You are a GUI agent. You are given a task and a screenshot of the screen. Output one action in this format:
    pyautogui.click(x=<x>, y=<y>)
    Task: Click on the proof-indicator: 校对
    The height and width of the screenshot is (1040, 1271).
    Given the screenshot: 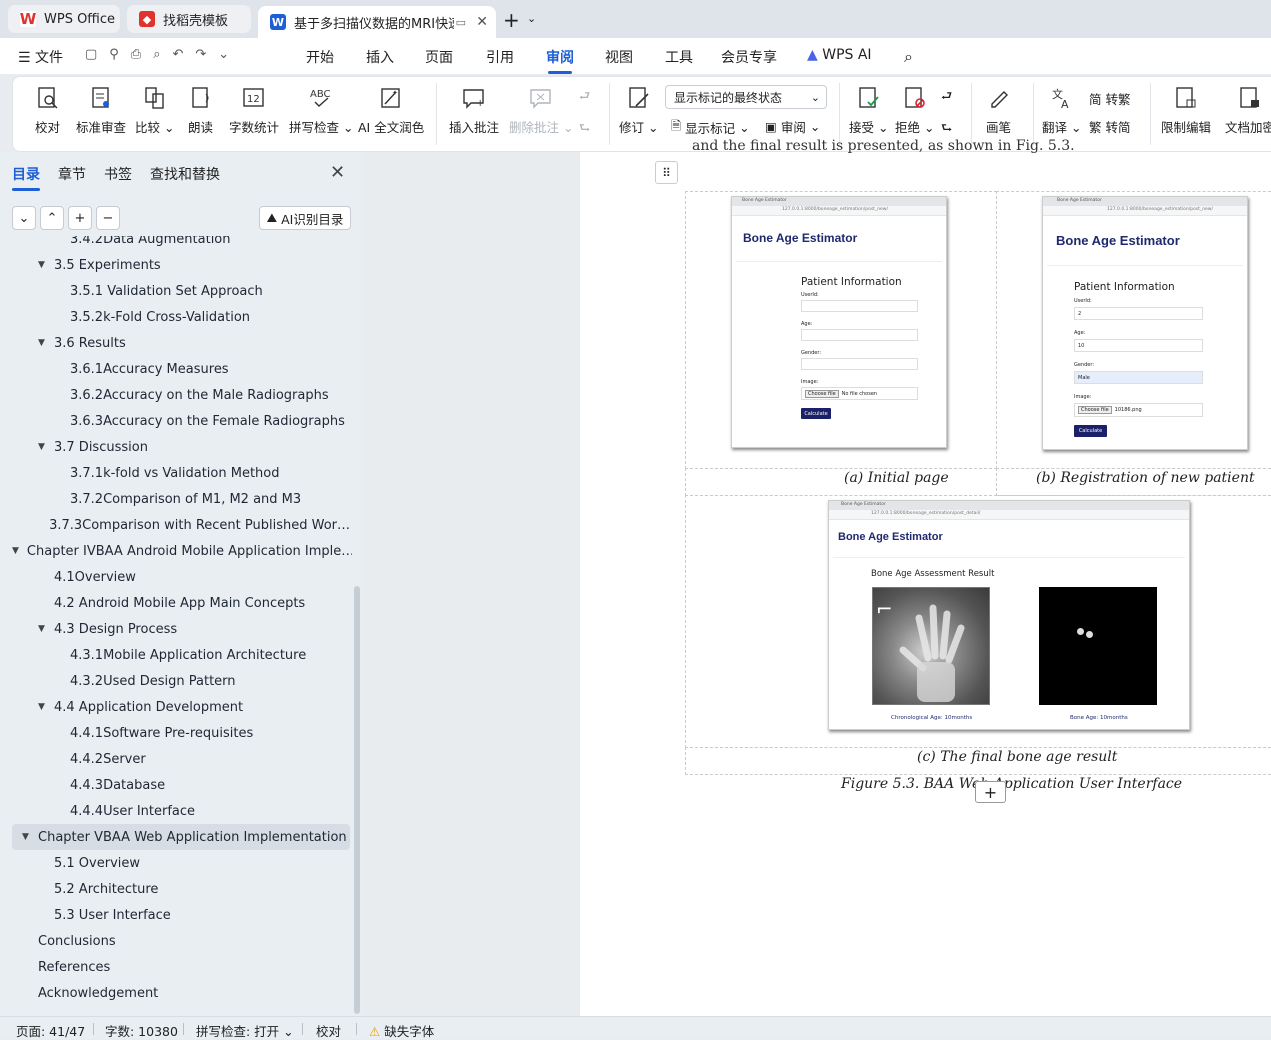 What is the action you would take?
    pyautogui.click(x=328, y=1030)
    